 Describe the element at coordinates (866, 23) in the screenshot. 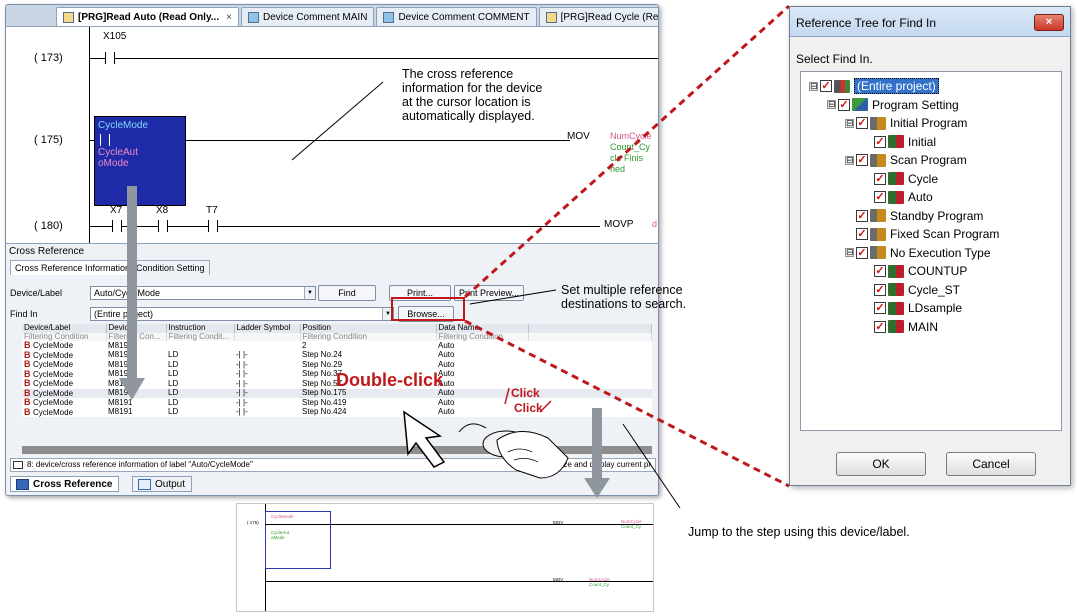

I see `dialog-title: Reference Tree for Find In` at that location.